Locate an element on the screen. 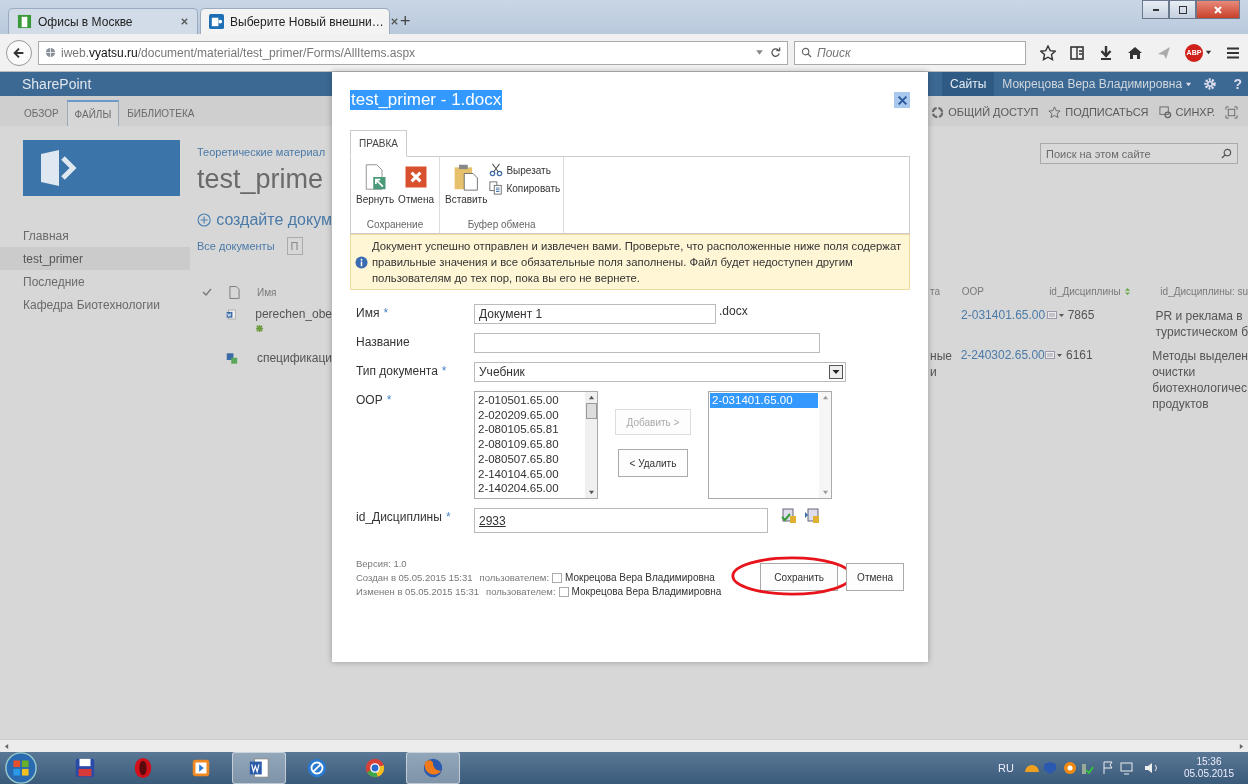  new-document-link: создайте докум is located at coordinates (274, 220).